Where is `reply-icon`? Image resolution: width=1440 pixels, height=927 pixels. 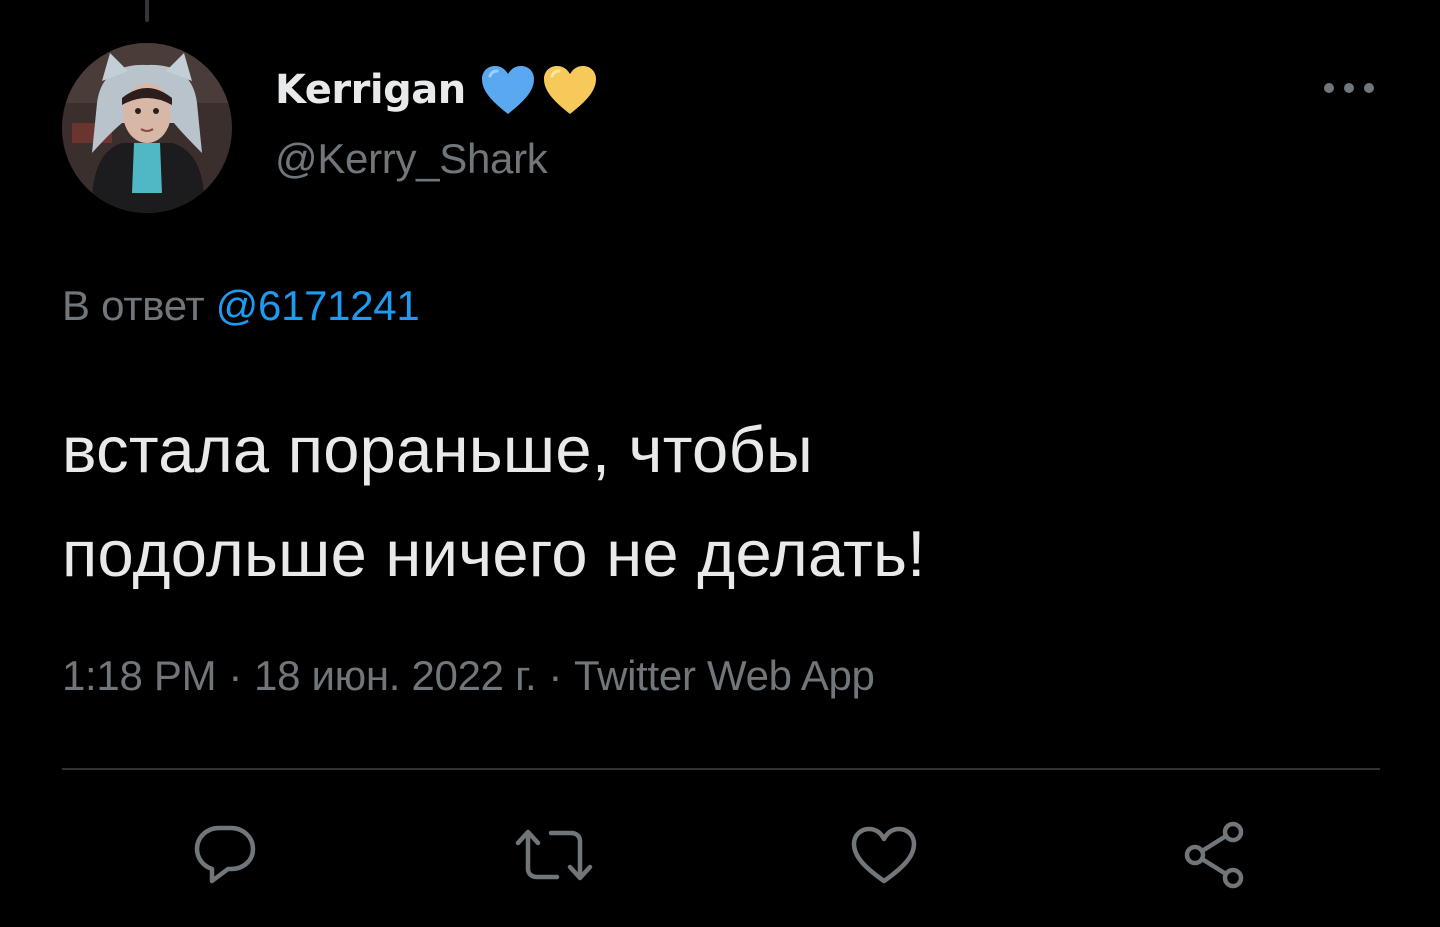
reply-icon is located at coordinates (225, 854).